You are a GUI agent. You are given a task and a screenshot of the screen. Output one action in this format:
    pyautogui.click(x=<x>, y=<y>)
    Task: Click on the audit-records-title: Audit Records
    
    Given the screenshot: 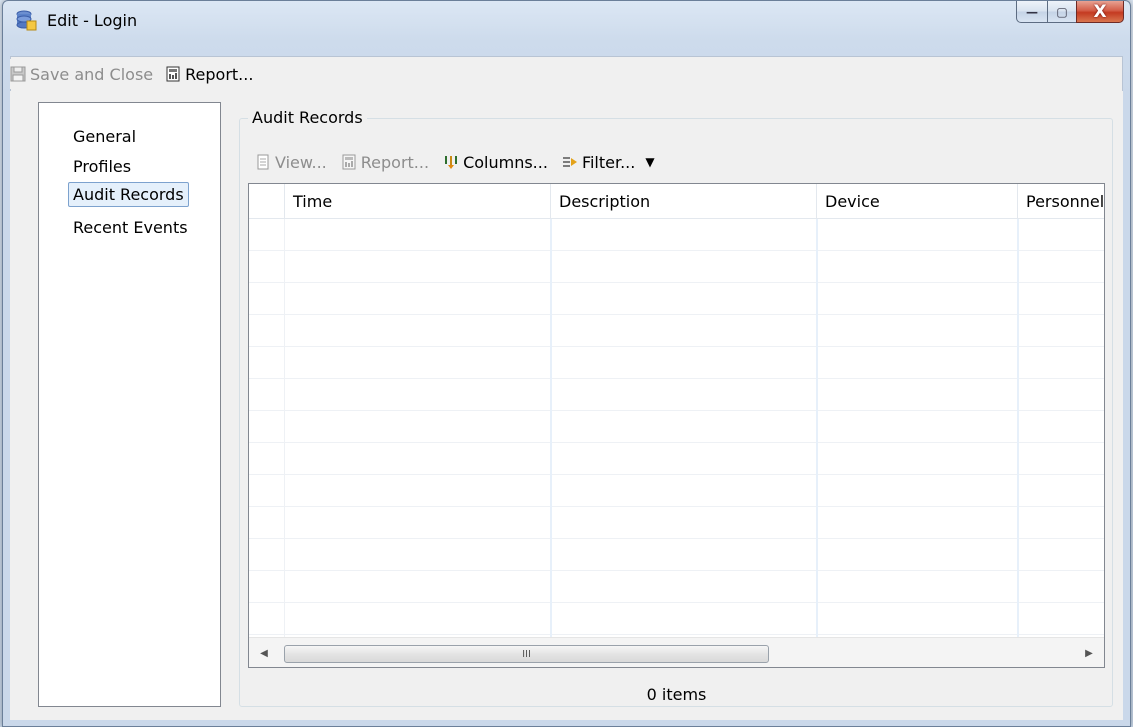 What is the action you would take?
    pyautogui.click(x=307, y=117)
    